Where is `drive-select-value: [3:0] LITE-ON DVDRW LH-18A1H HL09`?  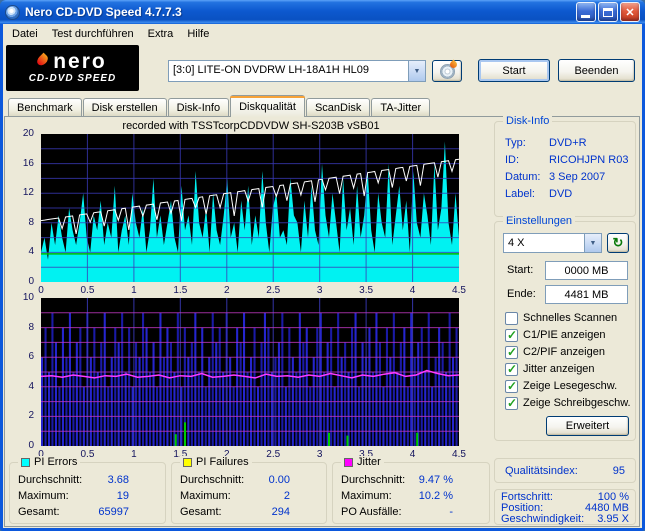
drive-select-value: [3:0] LITE-ON DVDRW LH-18A1H HL09 is located at coordinates (271, 70).